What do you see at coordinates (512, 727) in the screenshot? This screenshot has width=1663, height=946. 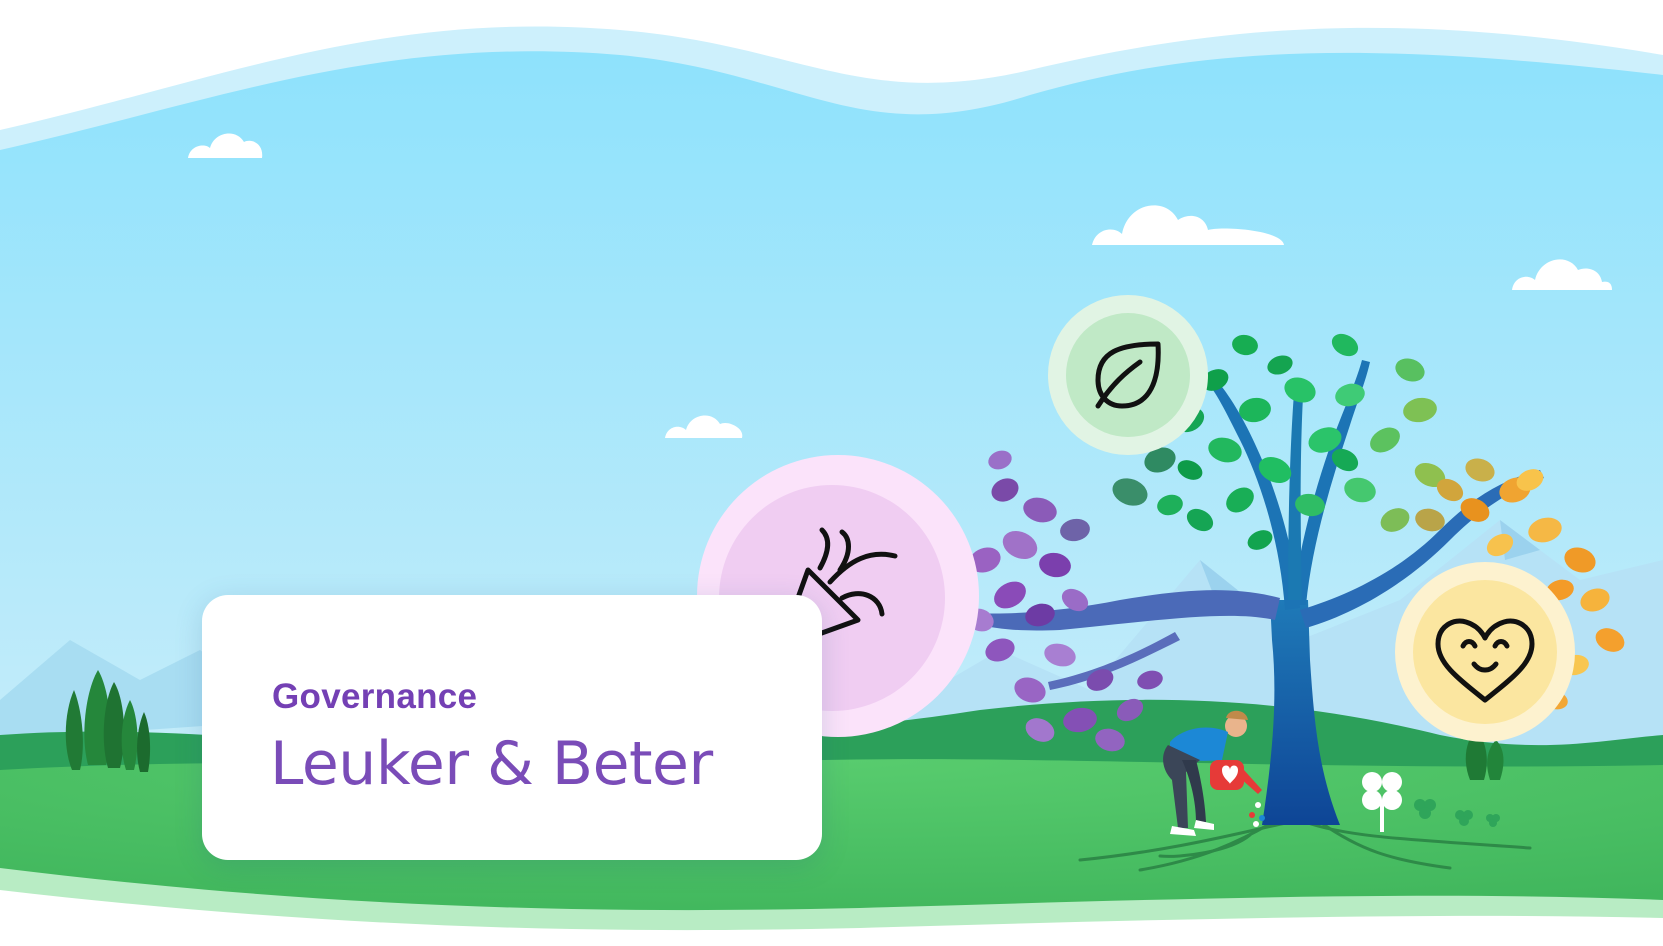 I see `hero-card: Governance Leuker & Beter` at bounding box center [512, 727].